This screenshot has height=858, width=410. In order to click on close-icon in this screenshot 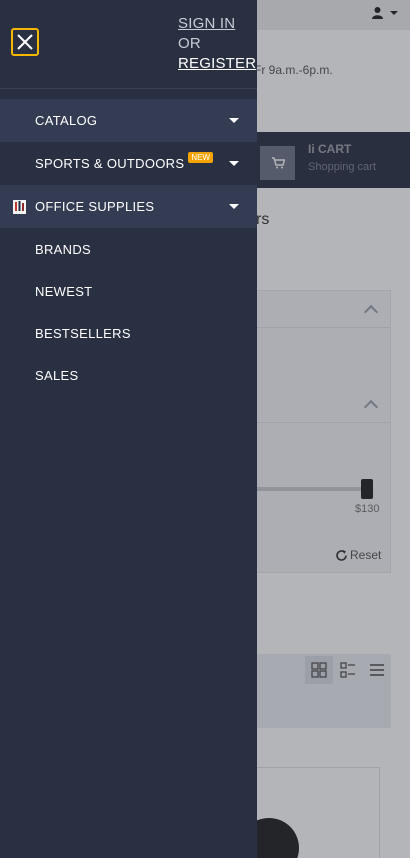, I will do `click(25, 42)`.